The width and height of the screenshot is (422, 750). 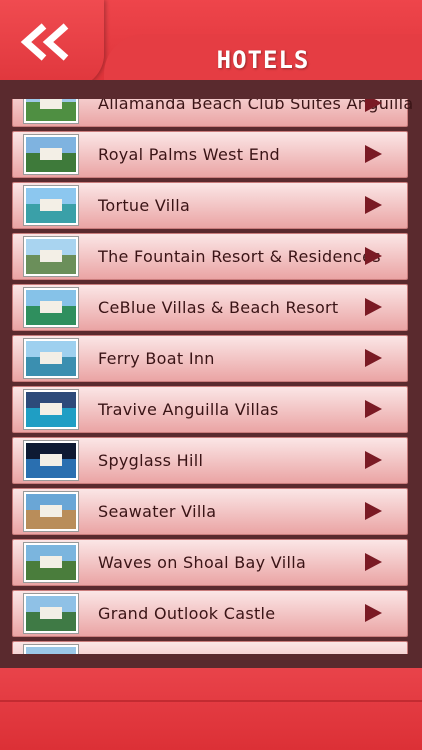 What do you see at coordinates (44, 42) in the screenshot?
I see `double-chevron-left-icon` at bounding box center [44, 42].